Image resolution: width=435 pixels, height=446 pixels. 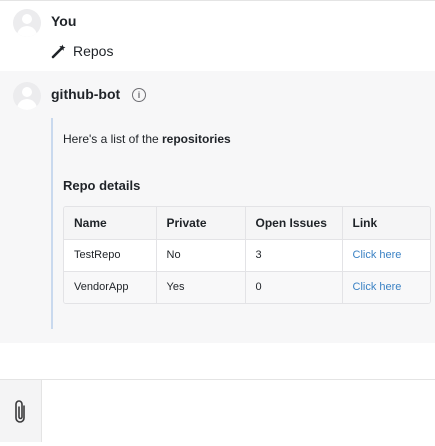 I want to click on cell-private: Yes, so click(x=201, y=286).